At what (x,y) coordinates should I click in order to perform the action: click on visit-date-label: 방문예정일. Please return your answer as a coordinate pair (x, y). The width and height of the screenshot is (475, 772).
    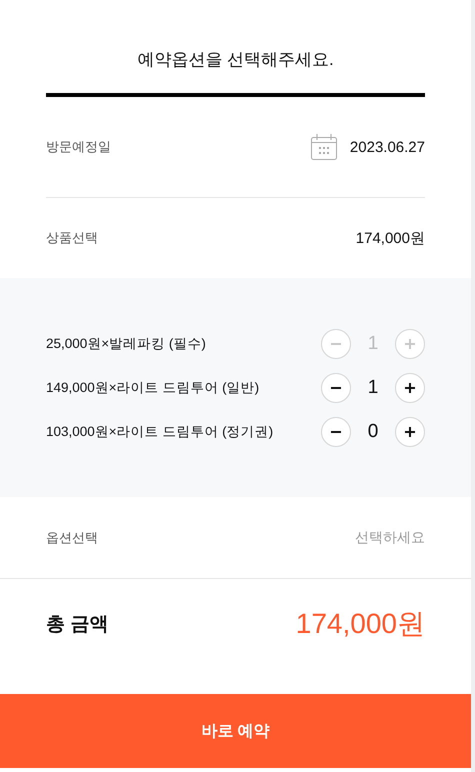
    Looking at the image, I should click on (78, 147).